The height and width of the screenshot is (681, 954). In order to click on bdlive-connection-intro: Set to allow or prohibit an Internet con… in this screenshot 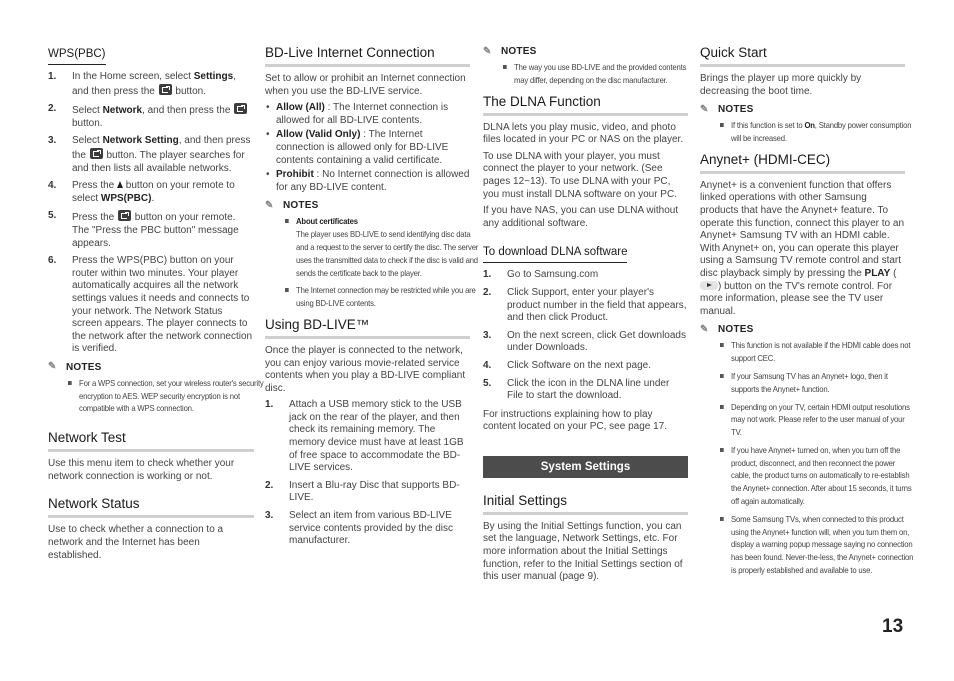, I will do `click(365, 85)`.